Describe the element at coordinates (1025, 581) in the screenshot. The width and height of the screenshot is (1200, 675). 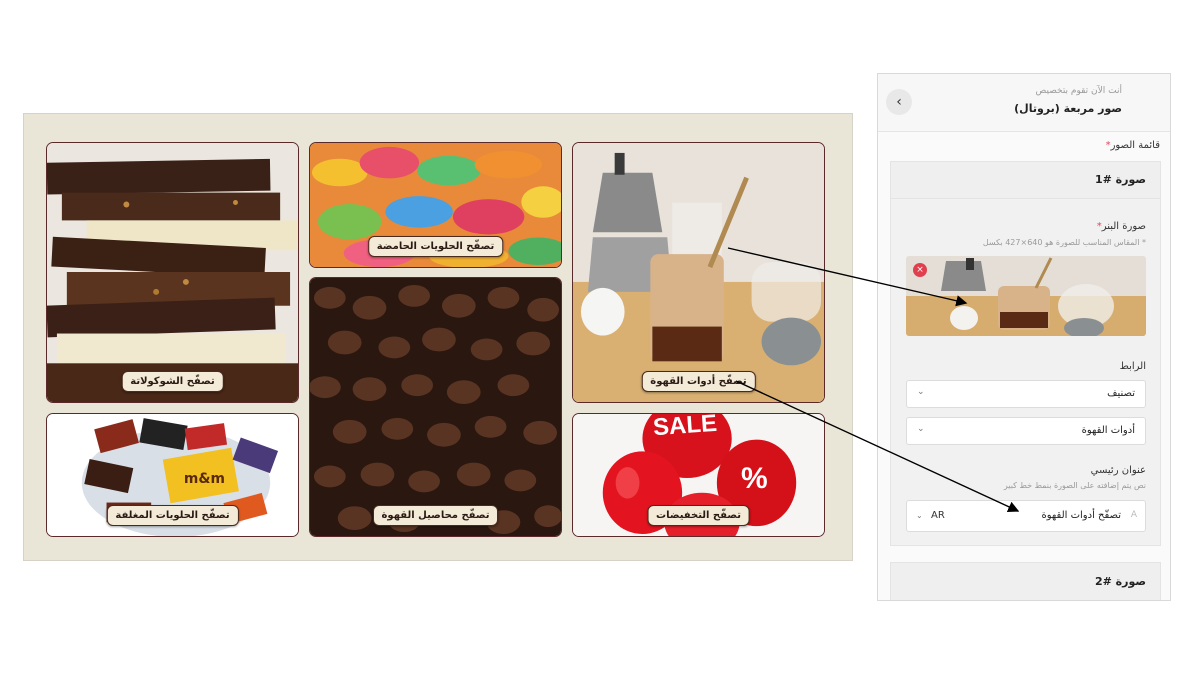
I see `image-card-2: صورة #2` at that location.